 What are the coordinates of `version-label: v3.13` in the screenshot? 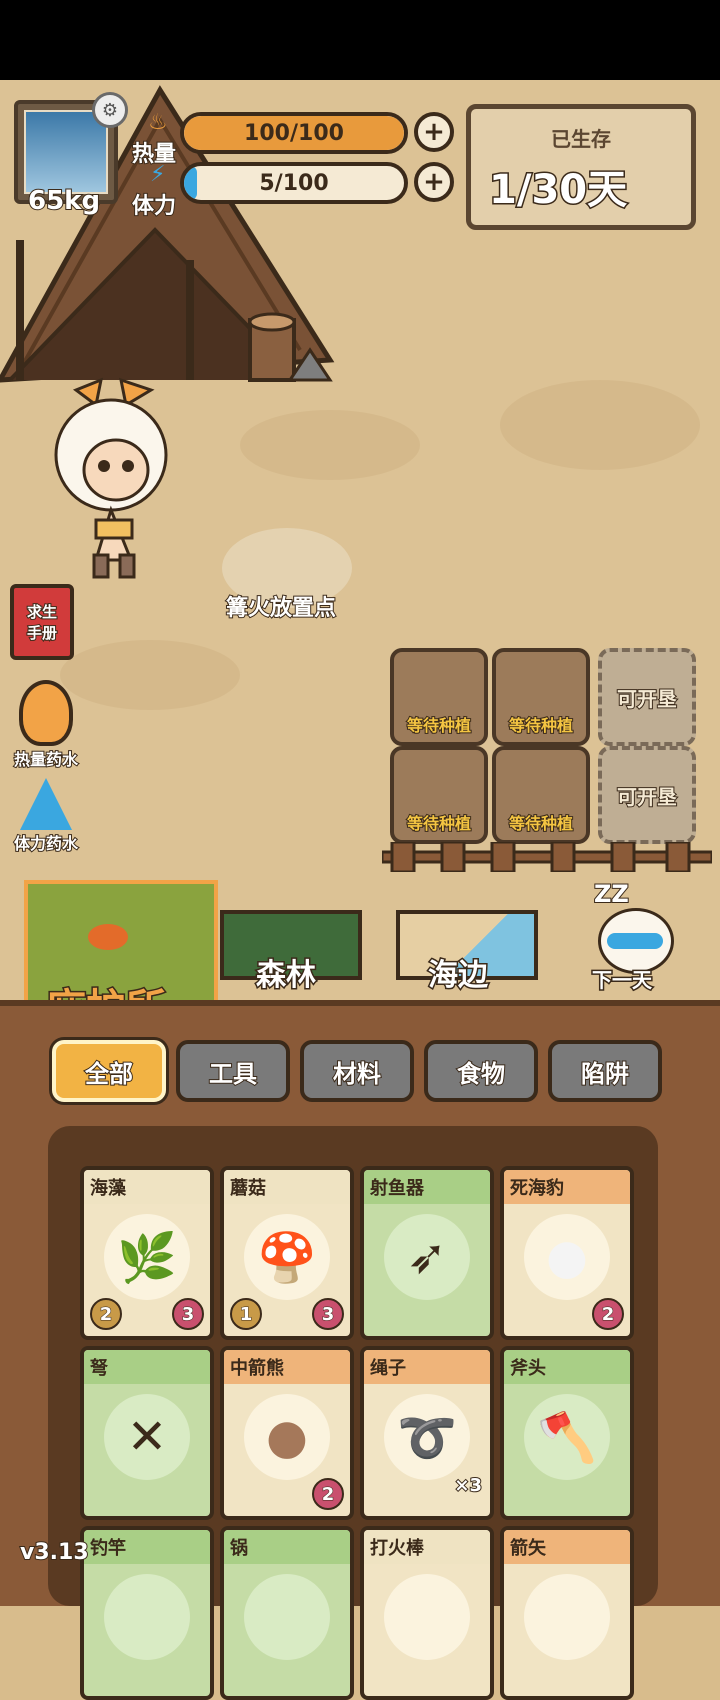 It's located at (54, 1552).